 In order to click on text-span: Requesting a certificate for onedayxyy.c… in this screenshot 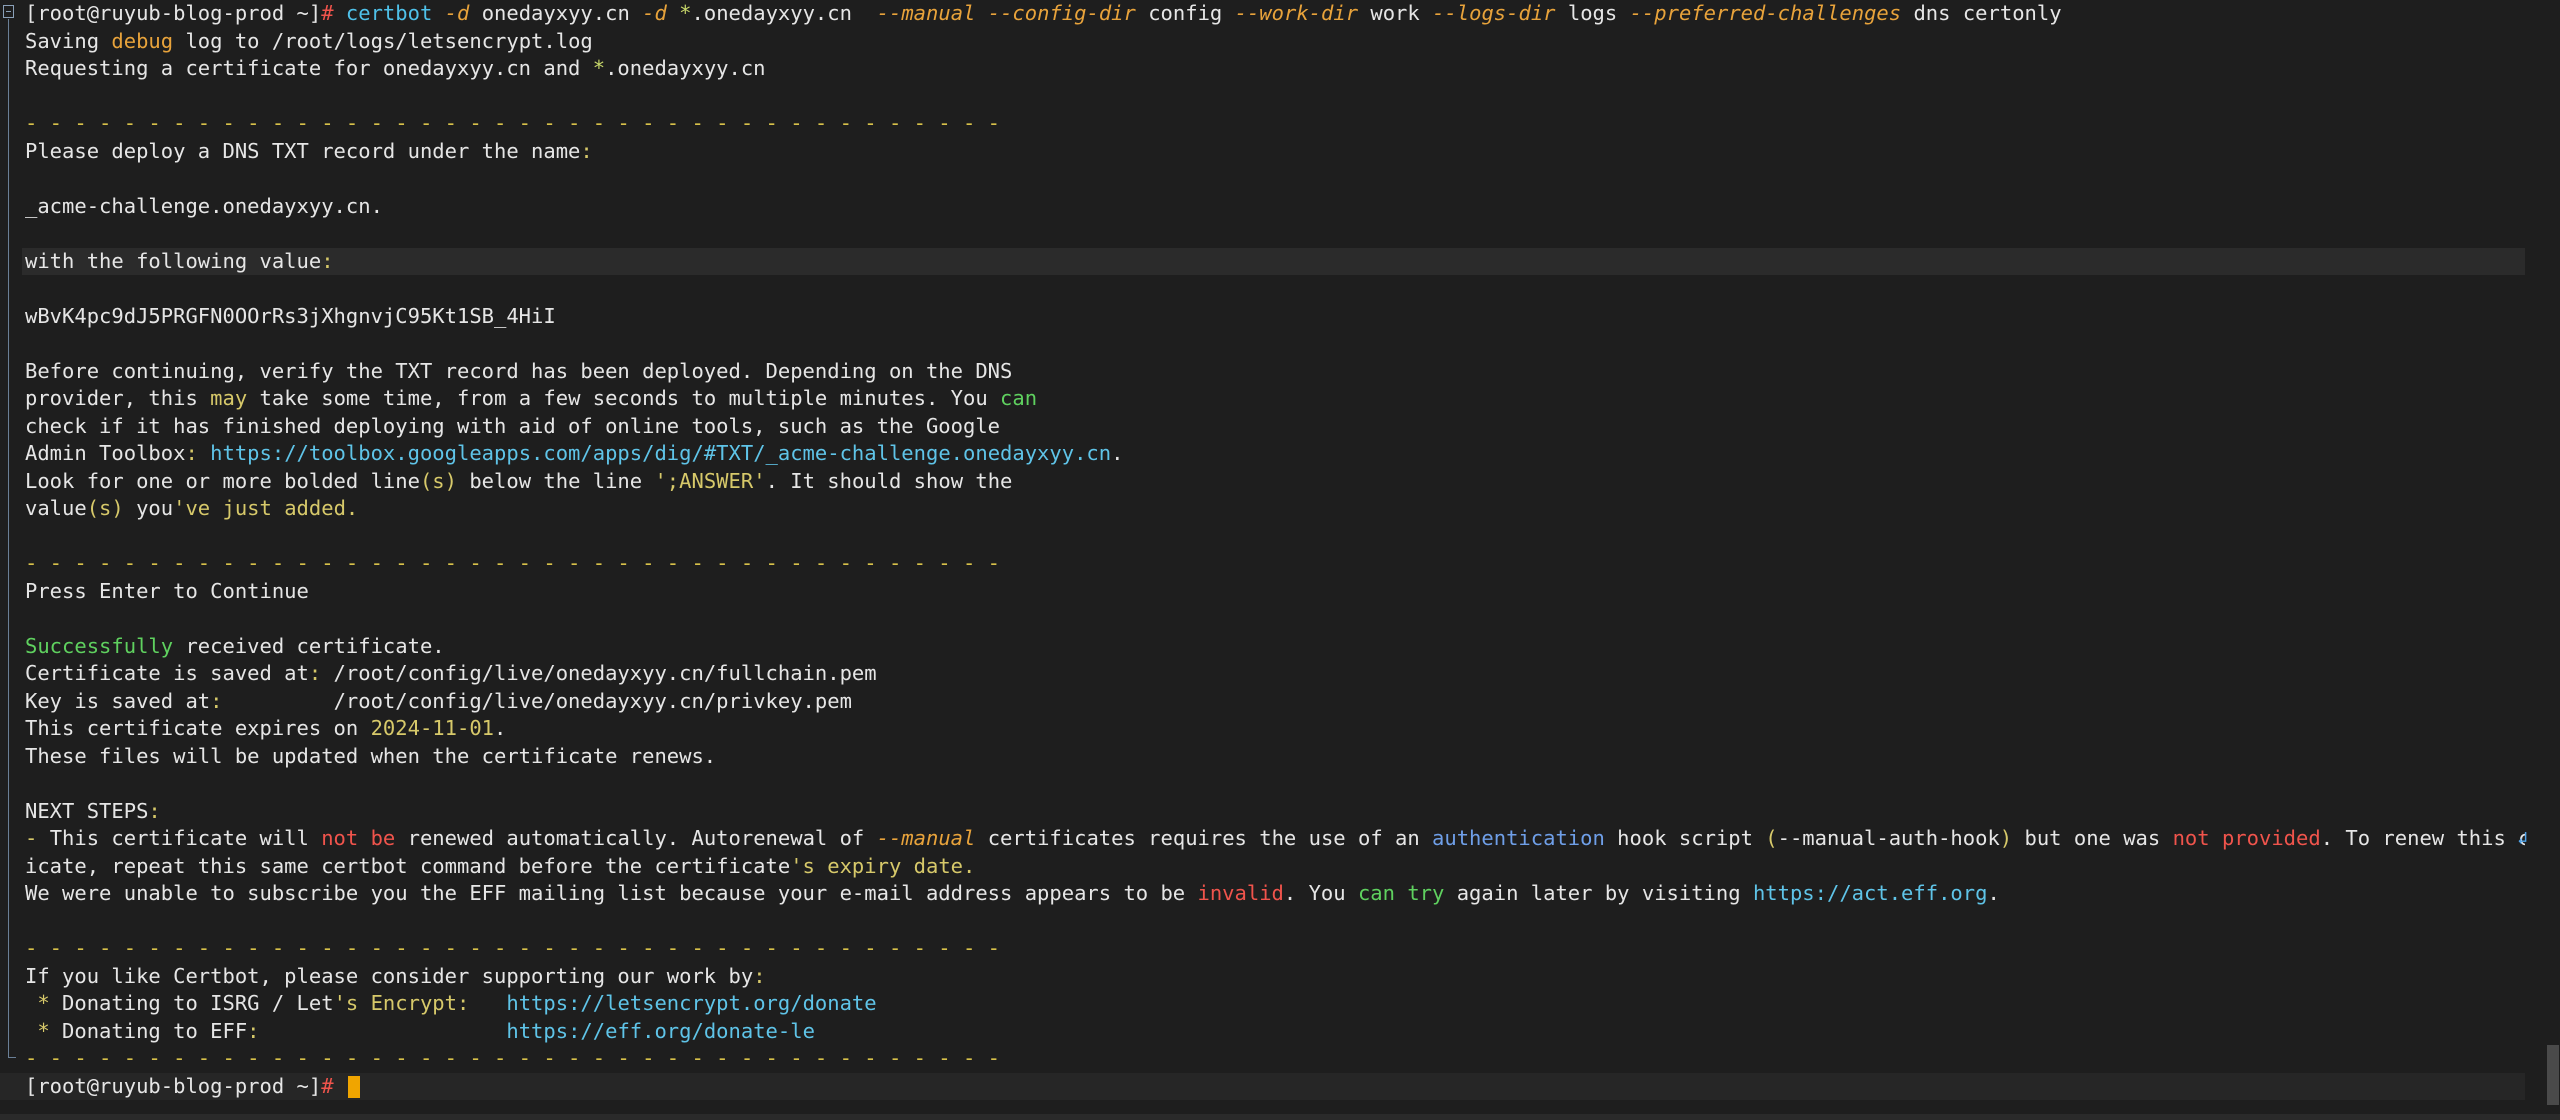, I will do `click(309, 68)`.